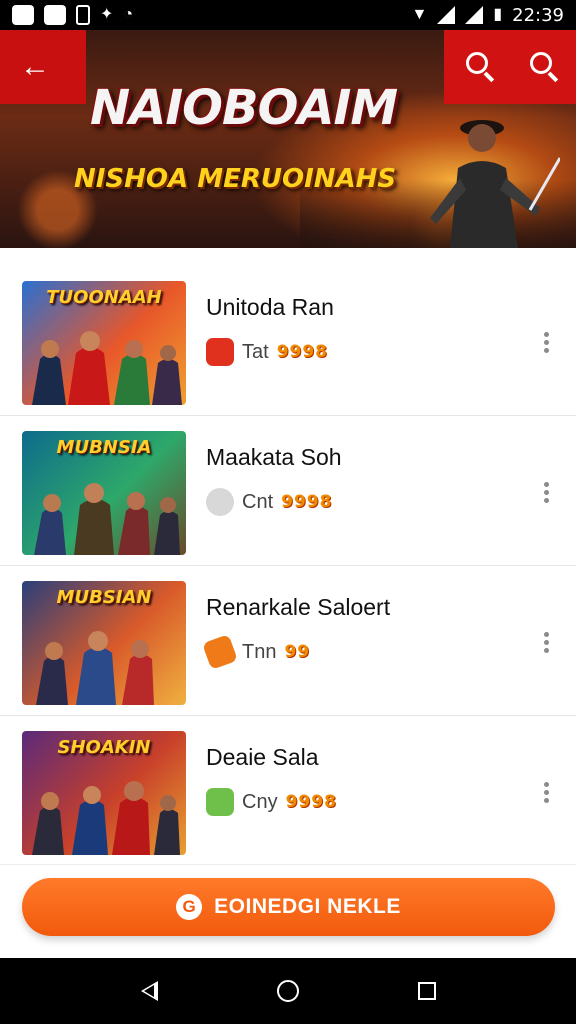 This screenshot has width=576, height=1024. What do you see at coordinates (495, 184) in the screenshot?
I see `hero-figure` at bounding box center [495, 184].